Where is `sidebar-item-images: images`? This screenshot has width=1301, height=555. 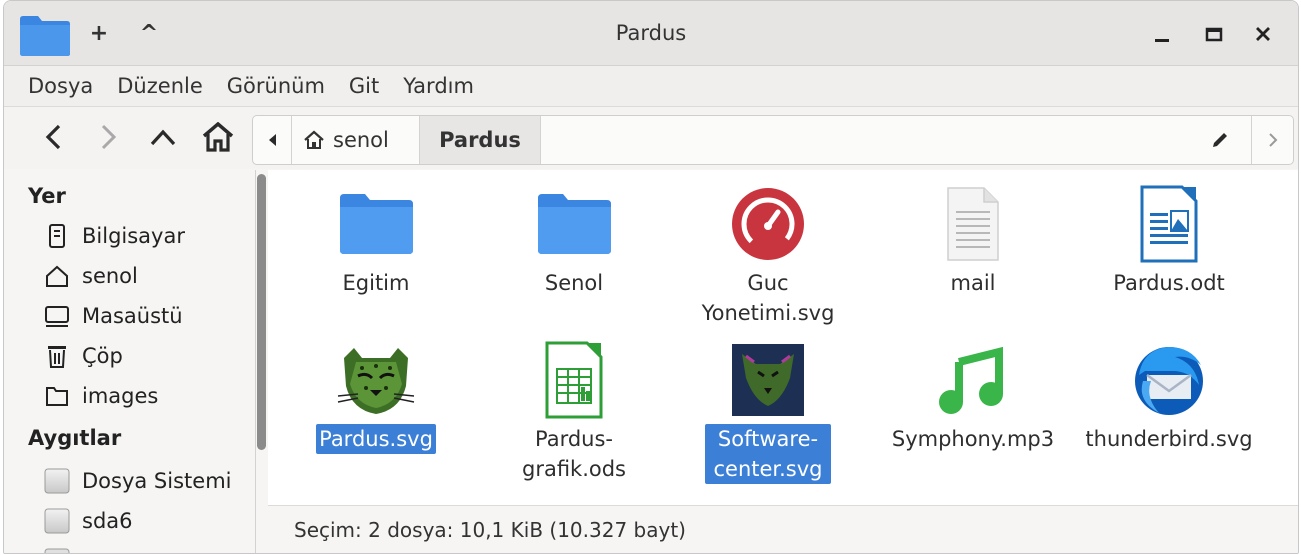 sidebar-item-images: images is located at coordinates (100, 396).